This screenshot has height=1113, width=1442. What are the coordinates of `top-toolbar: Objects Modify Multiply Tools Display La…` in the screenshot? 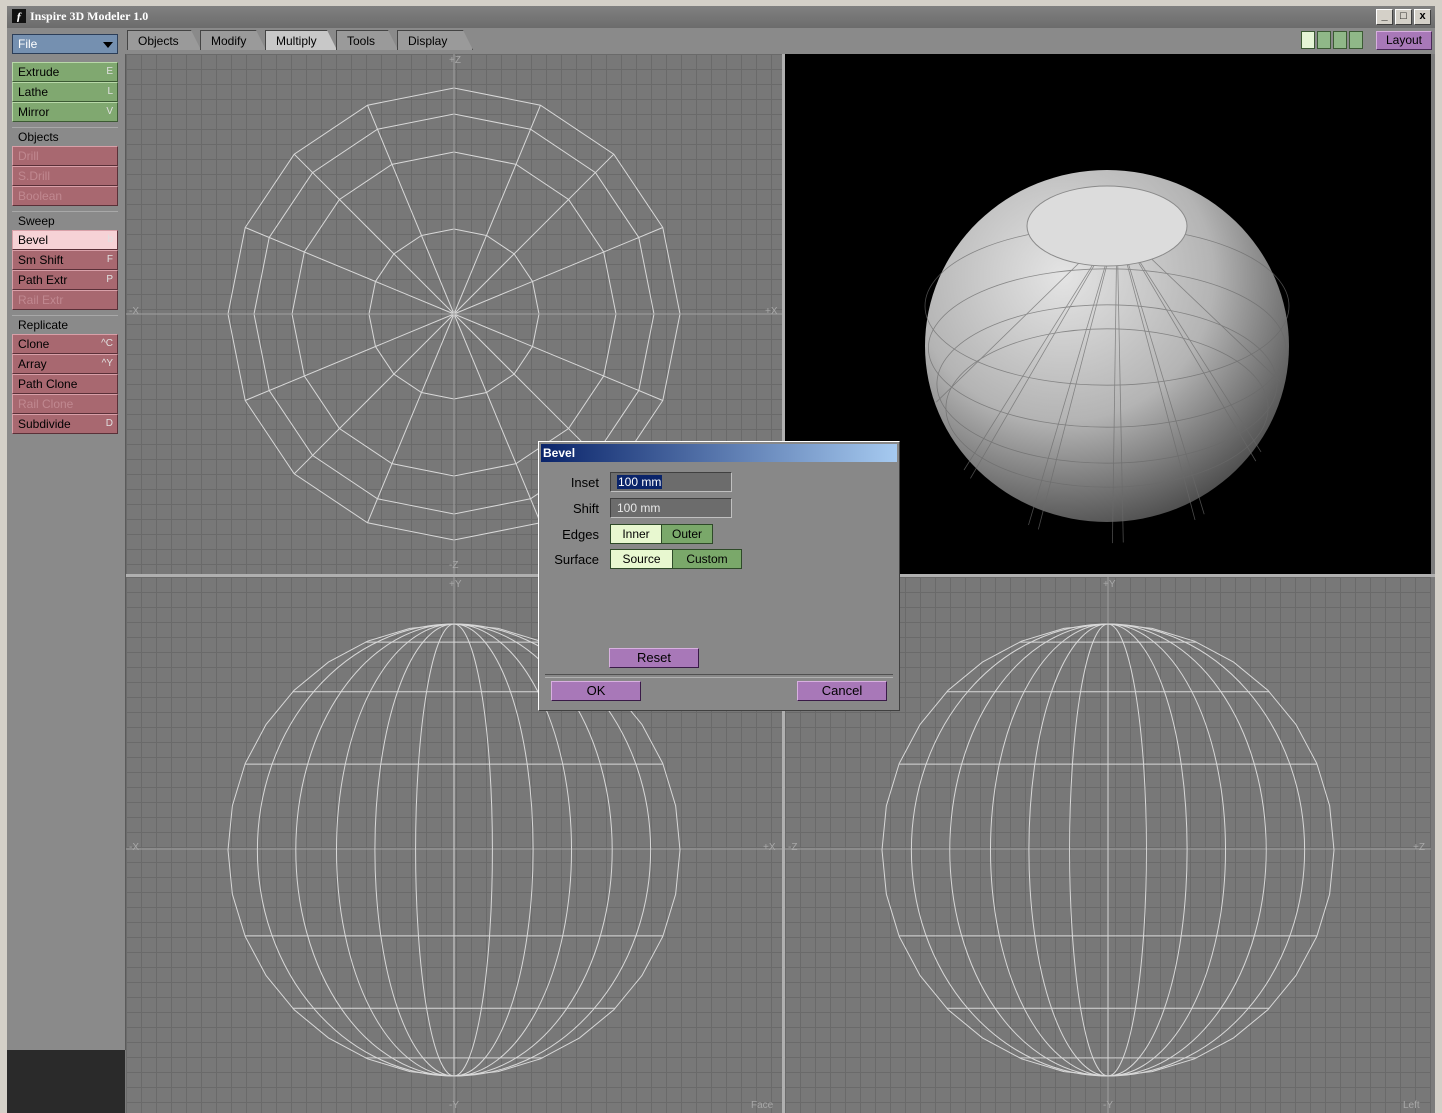 It's located at (780, 41).